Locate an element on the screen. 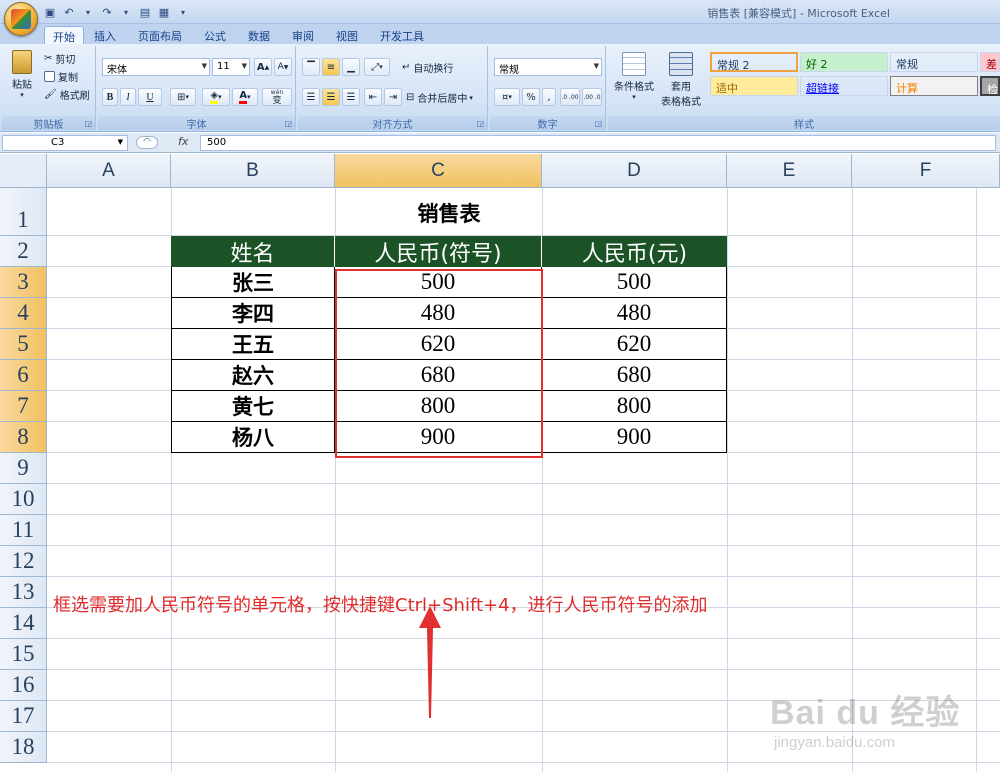 The height and width of the screenshot is (772, 1000). row-header-8: 8 is located at coordinates (23, 437).